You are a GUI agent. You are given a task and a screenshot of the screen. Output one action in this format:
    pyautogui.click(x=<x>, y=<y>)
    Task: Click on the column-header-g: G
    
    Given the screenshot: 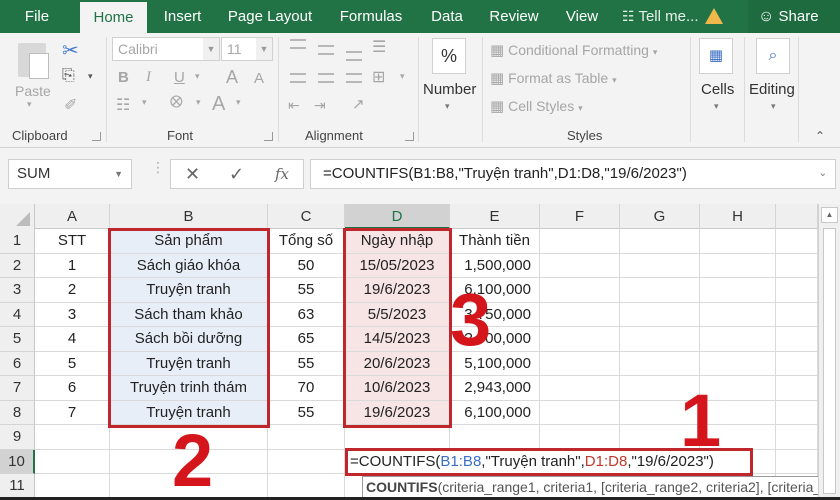 What is the action you would take?
    pyautogui.click(x=660, y=216)
    